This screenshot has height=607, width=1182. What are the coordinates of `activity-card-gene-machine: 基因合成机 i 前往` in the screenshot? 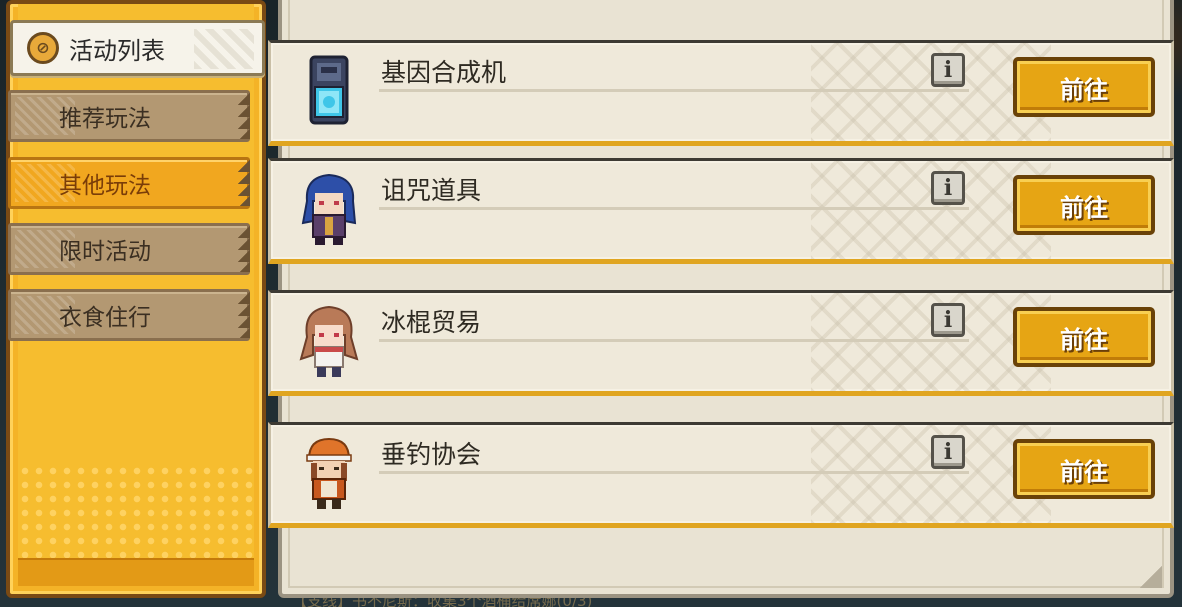 It's located at (721, 93).